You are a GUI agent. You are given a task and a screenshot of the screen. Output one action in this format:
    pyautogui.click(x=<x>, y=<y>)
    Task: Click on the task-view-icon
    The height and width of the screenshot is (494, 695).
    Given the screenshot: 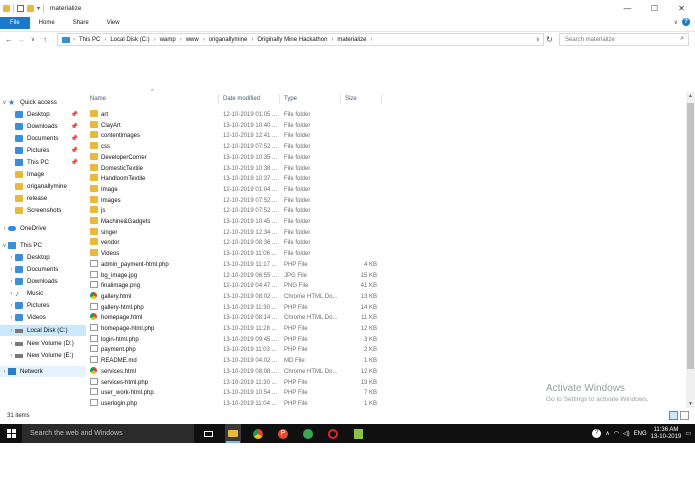 What is the action you would take?
    pyautogui.click(x=208, y=433)
    